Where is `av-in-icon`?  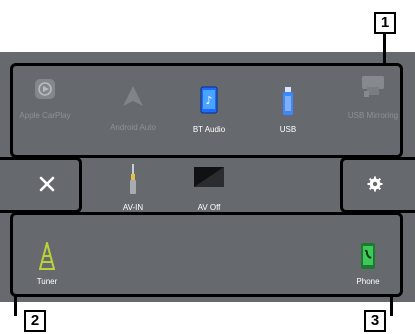 av-in-icon is located at coordinates (133, 182).